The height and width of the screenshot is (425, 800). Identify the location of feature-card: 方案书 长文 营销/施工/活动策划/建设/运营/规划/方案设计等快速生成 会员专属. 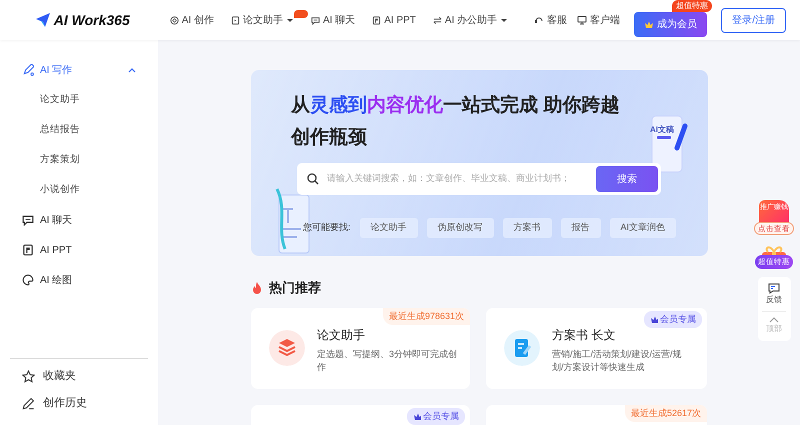
(596, 348).